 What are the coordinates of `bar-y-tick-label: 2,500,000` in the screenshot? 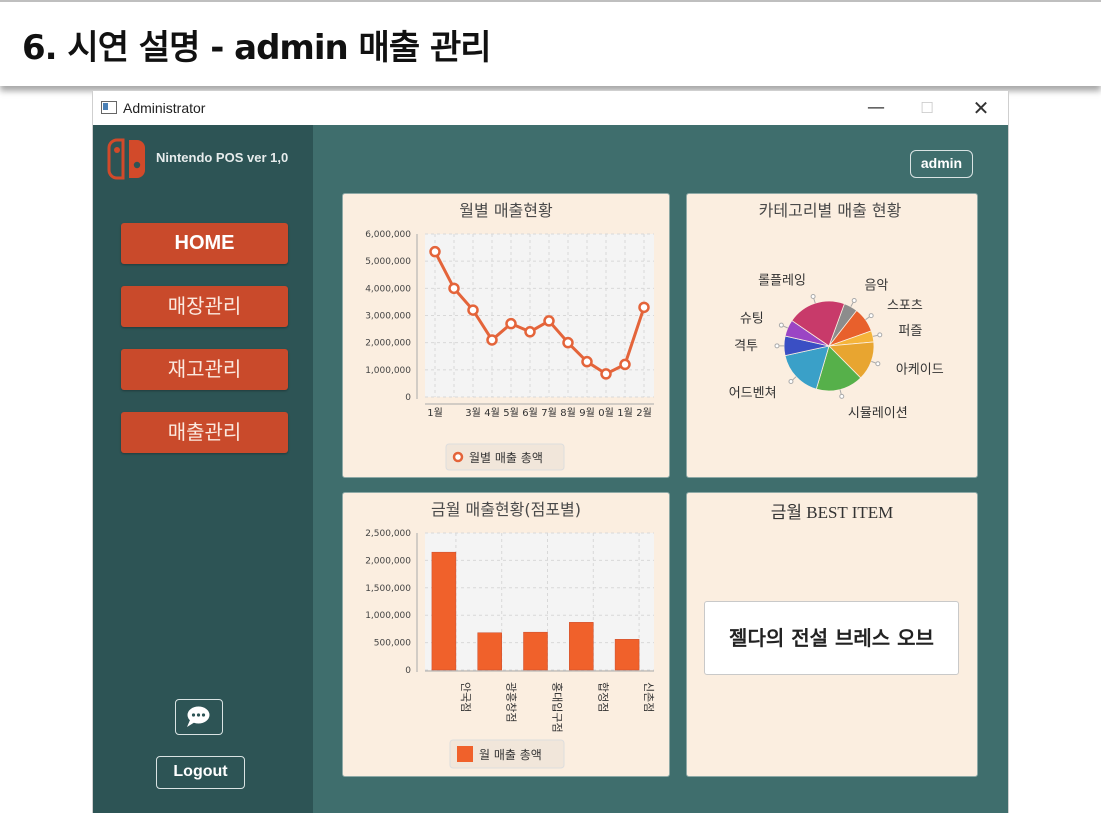 It's located at (388, 534).